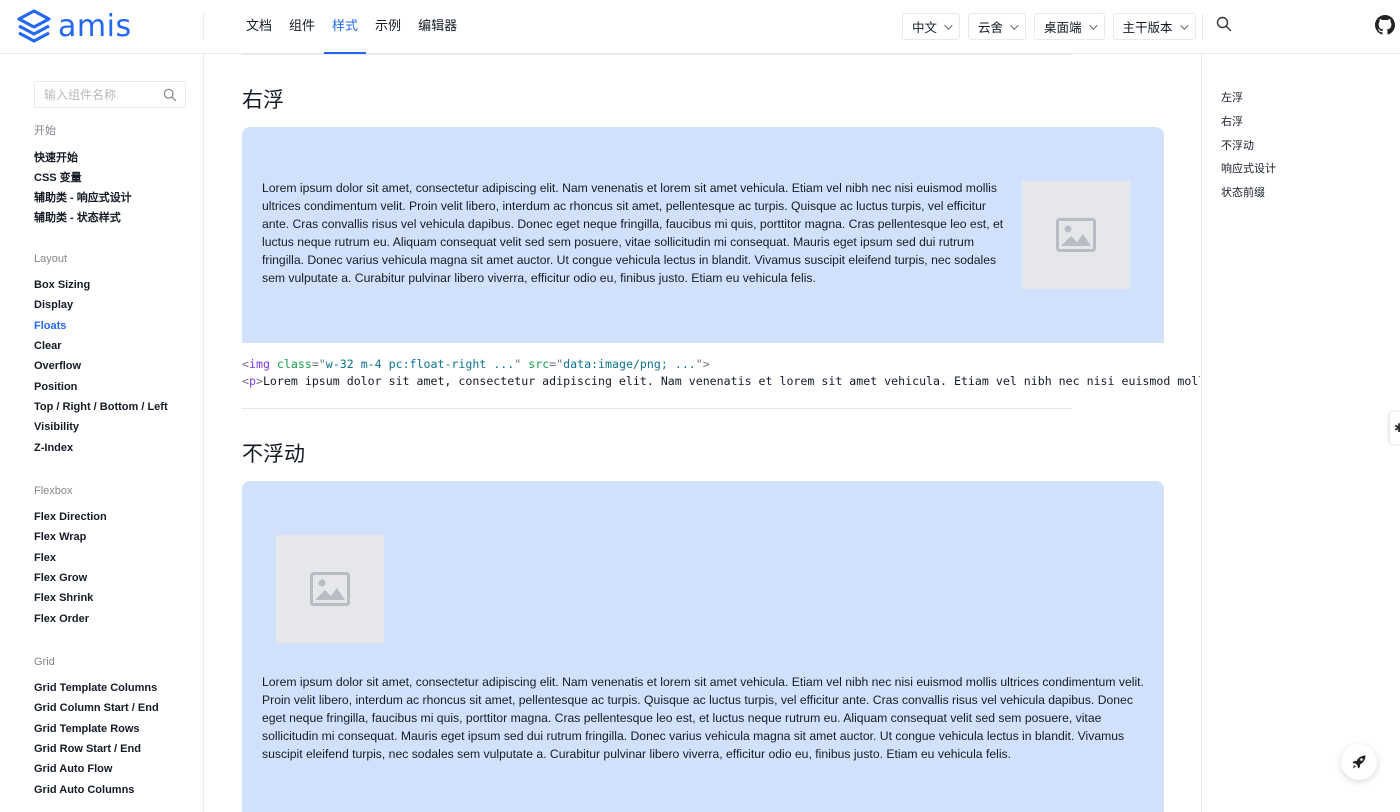 This screenshot has height=812, width=1400. I want to click on sidebar-item-grid-template-rows: Grid Template Rows, so click(87, 729).